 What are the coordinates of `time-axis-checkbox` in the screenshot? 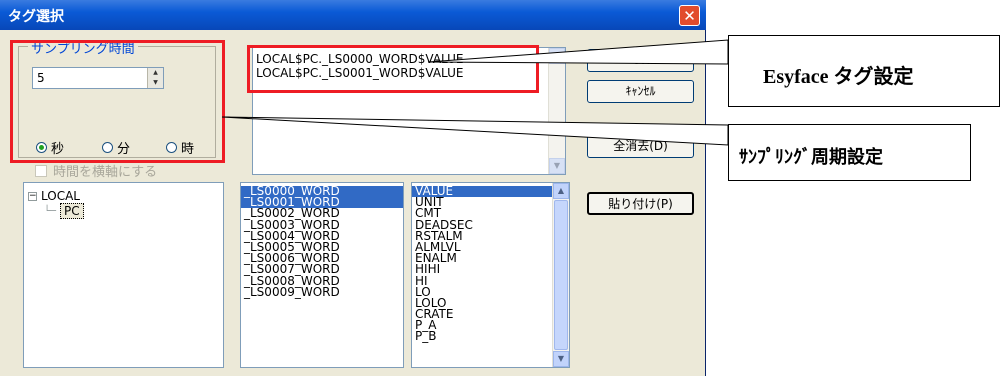 It's located at (41, 170).